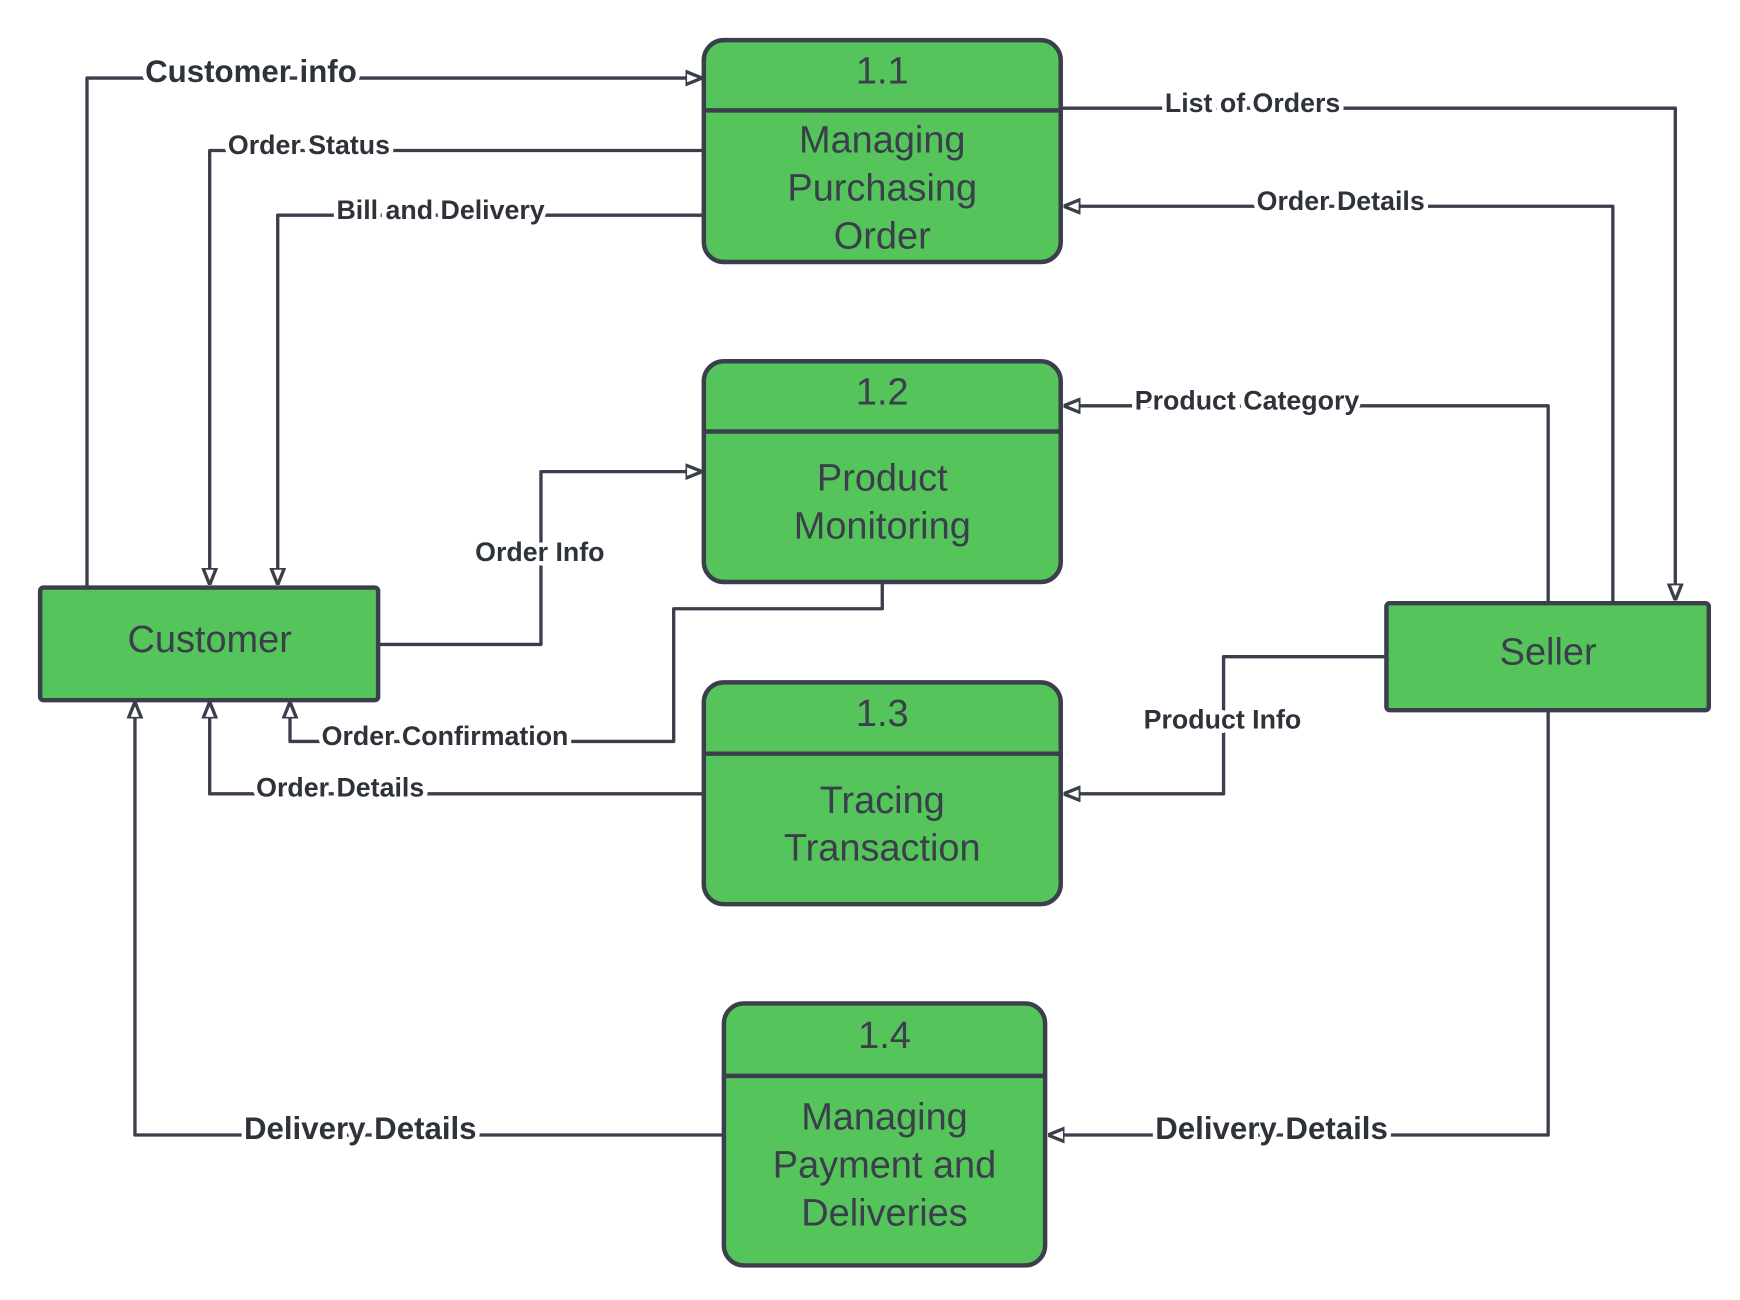 The image size is (1740, 1300). Describe the element at coordinates (882, 189) in the screenshot. I see `process-name: Purchasing` at that location.